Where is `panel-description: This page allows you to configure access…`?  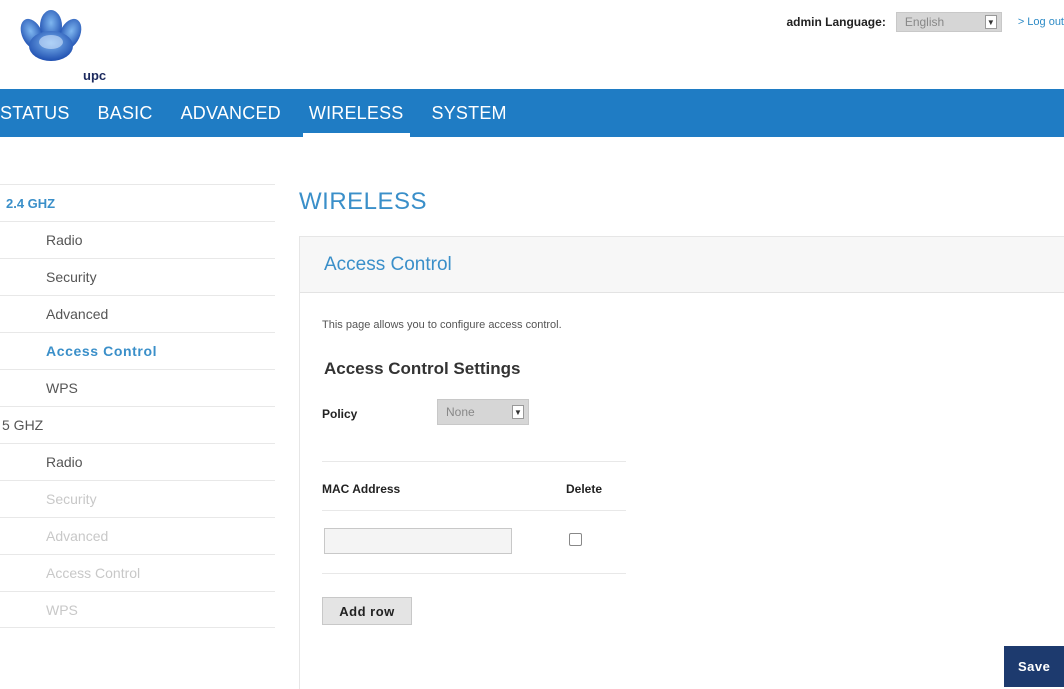 panel-description: This page allows you to configure access… is located at coordinates (442, 325).